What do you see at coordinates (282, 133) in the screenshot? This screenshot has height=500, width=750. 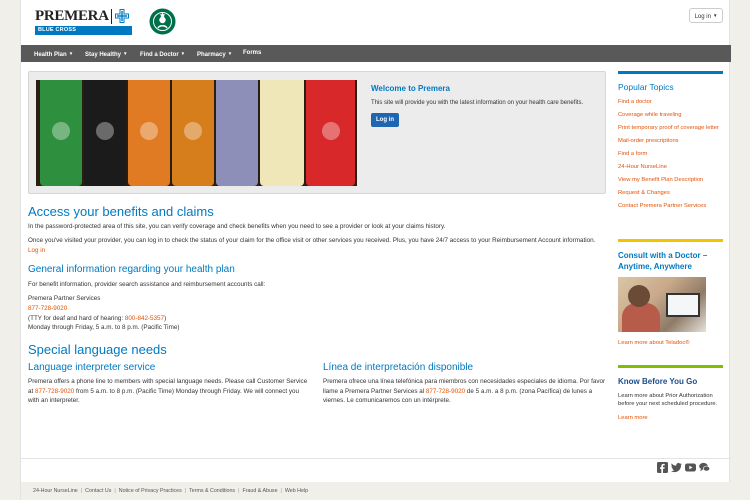 I see `apron-cream` at bounding box center [282, 133].